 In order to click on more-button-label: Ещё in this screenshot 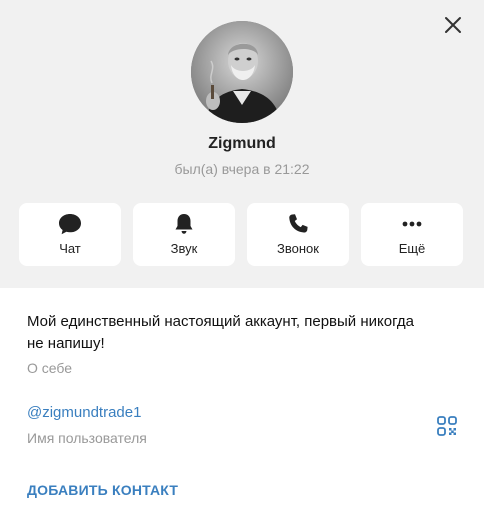, I will do `click(412, 248)`.